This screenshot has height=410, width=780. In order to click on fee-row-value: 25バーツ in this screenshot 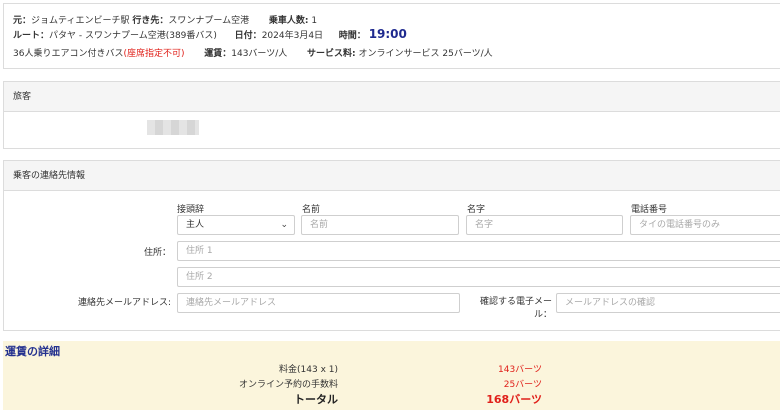, I will do `click(522, 385)`.